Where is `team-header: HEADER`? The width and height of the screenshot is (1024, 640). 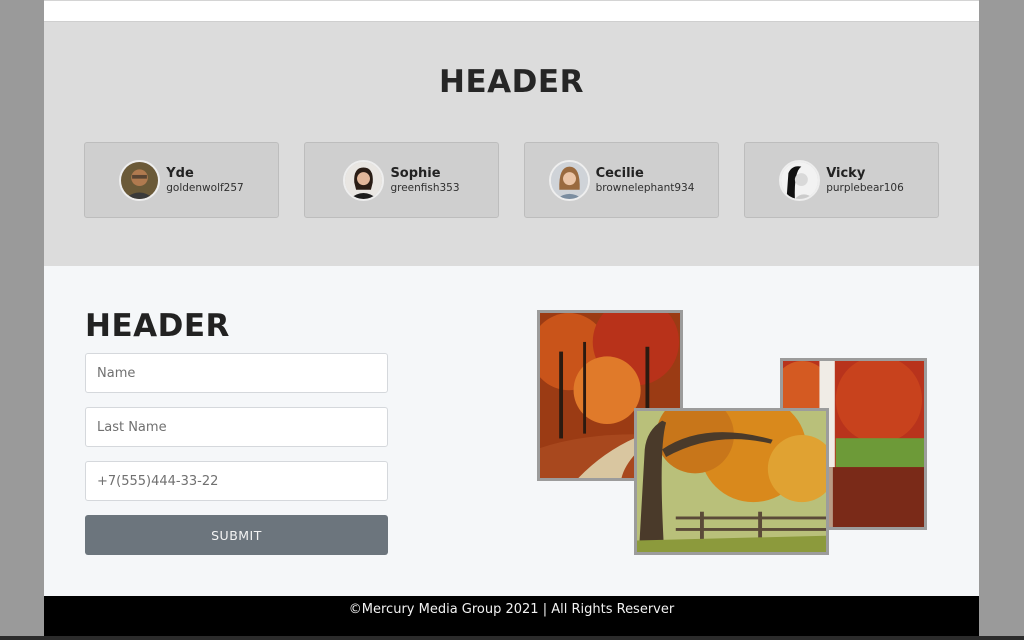 team-header: HEADER is located at coordinates (511, 82).